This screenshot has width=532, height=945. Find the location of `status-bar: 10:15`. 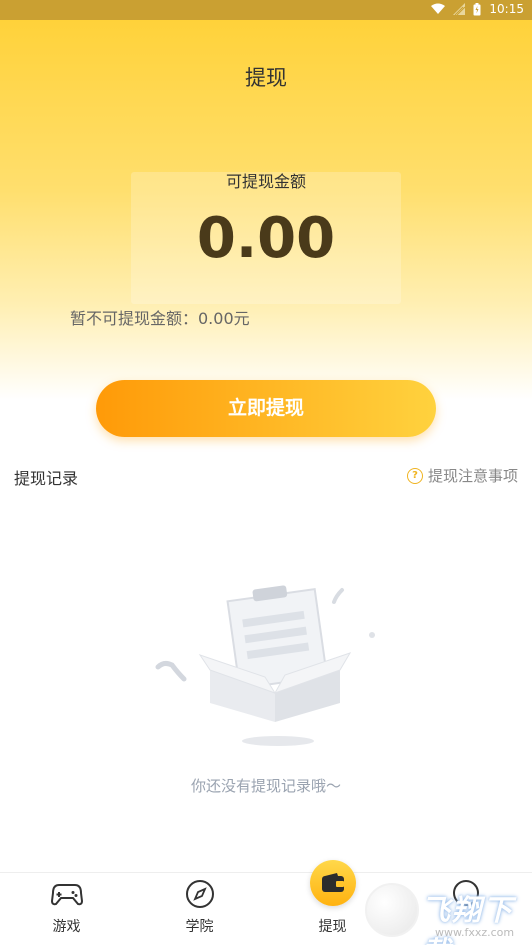

status-bar: 10:15 is located at coordinates (266, 10).